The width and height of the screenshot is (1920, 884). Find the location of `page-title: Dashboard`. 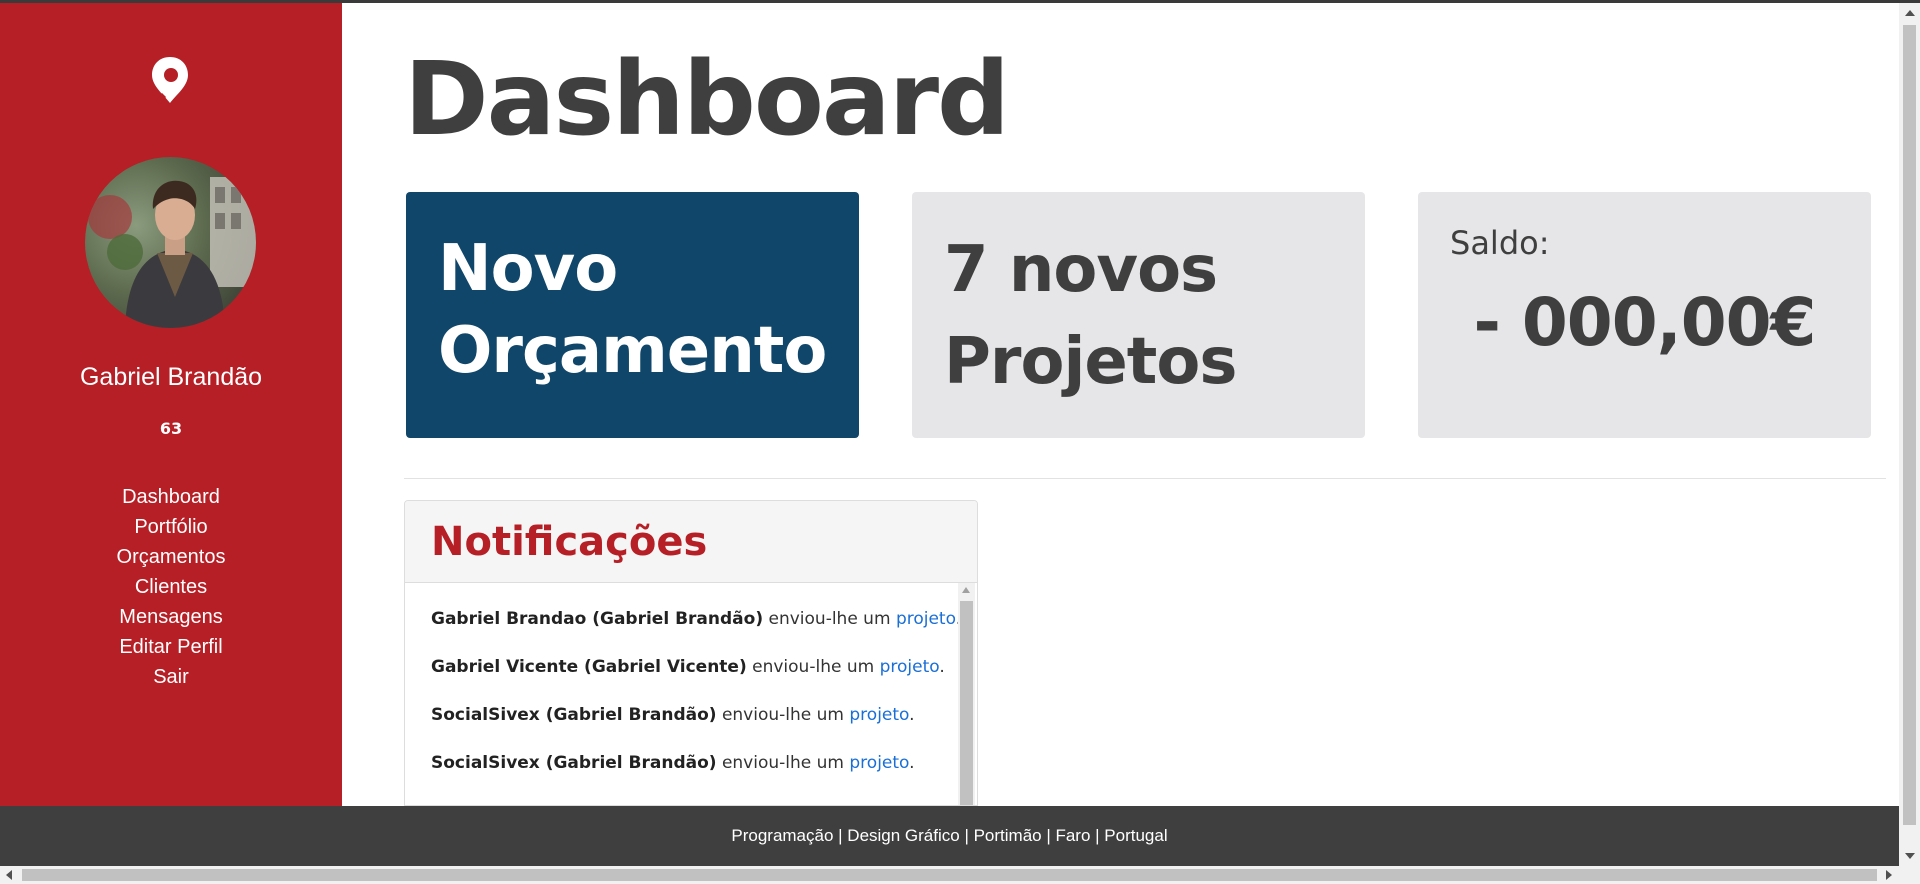

page-title: Dashboard is located at coordinates (707, 99).